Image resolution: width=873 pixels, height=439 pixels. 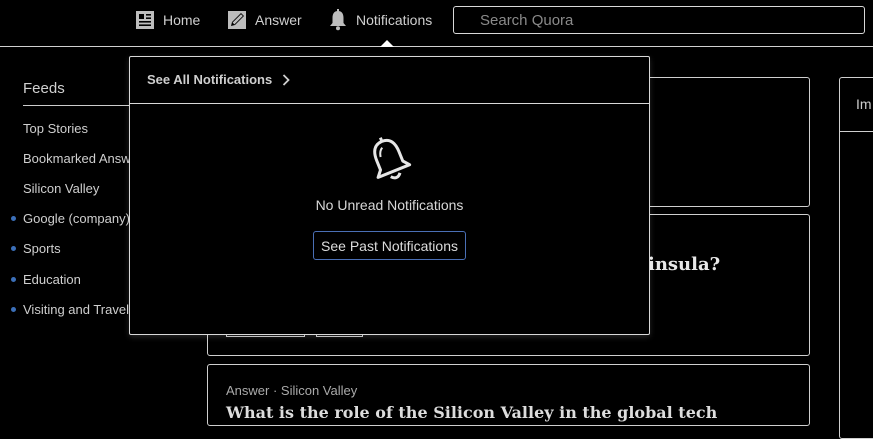 I want to click on sidebar-item-label: Top Stories, so click(x=56, y=128).